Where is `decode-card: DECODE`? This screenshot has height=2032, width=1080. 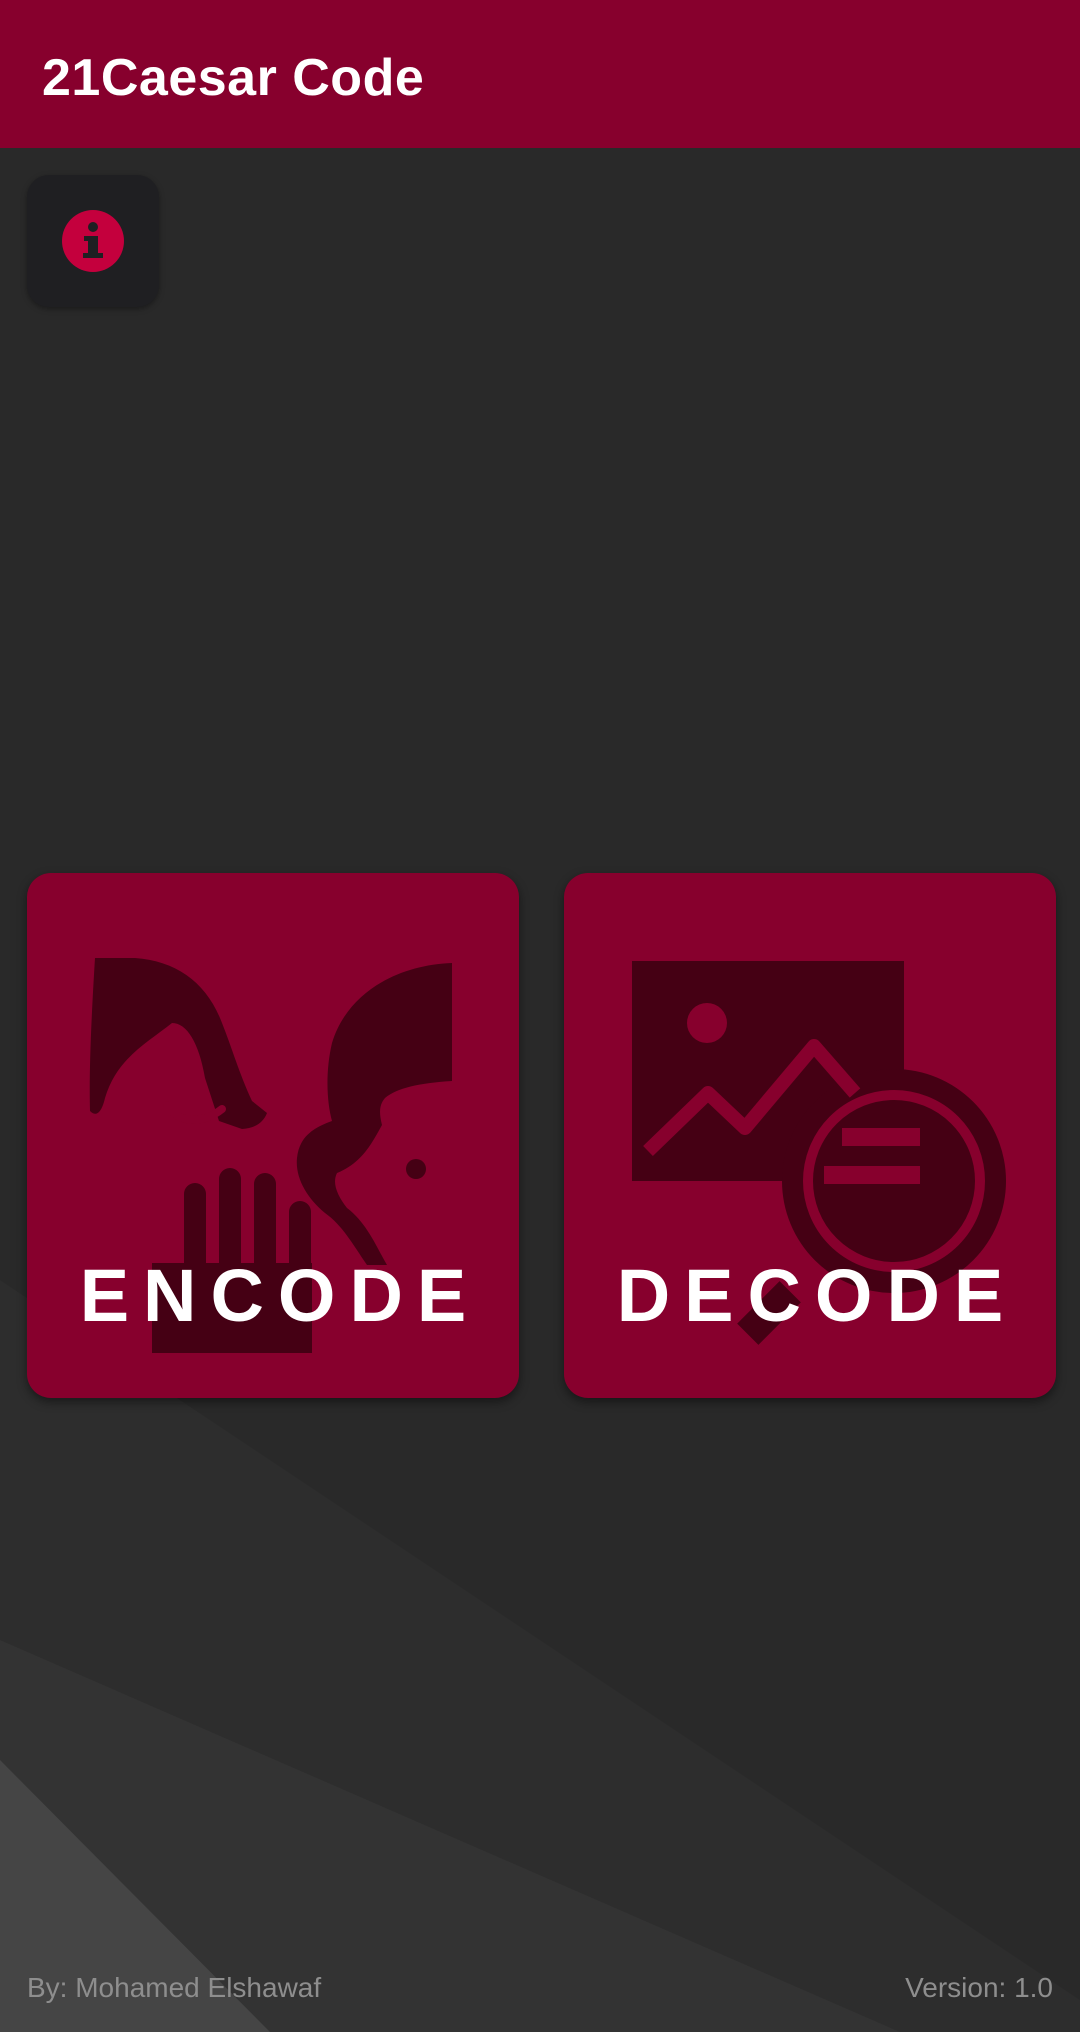 decode-card: DECODE is located at coordinates (810, 1135).